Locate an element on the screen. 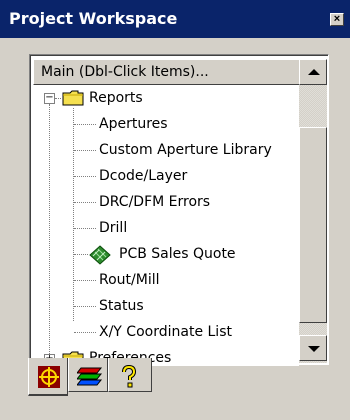 The width and height of the screenshot is (350, 420). tree-item: Custom Aperture Library is located at coordinates (166, 150).